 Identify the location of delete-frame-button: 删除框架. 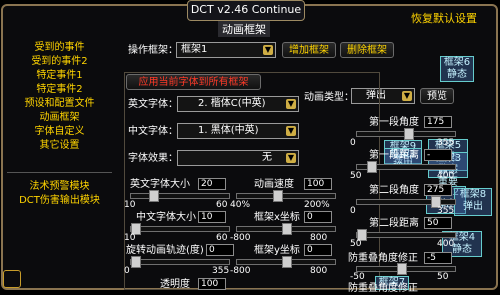
(367, 50).